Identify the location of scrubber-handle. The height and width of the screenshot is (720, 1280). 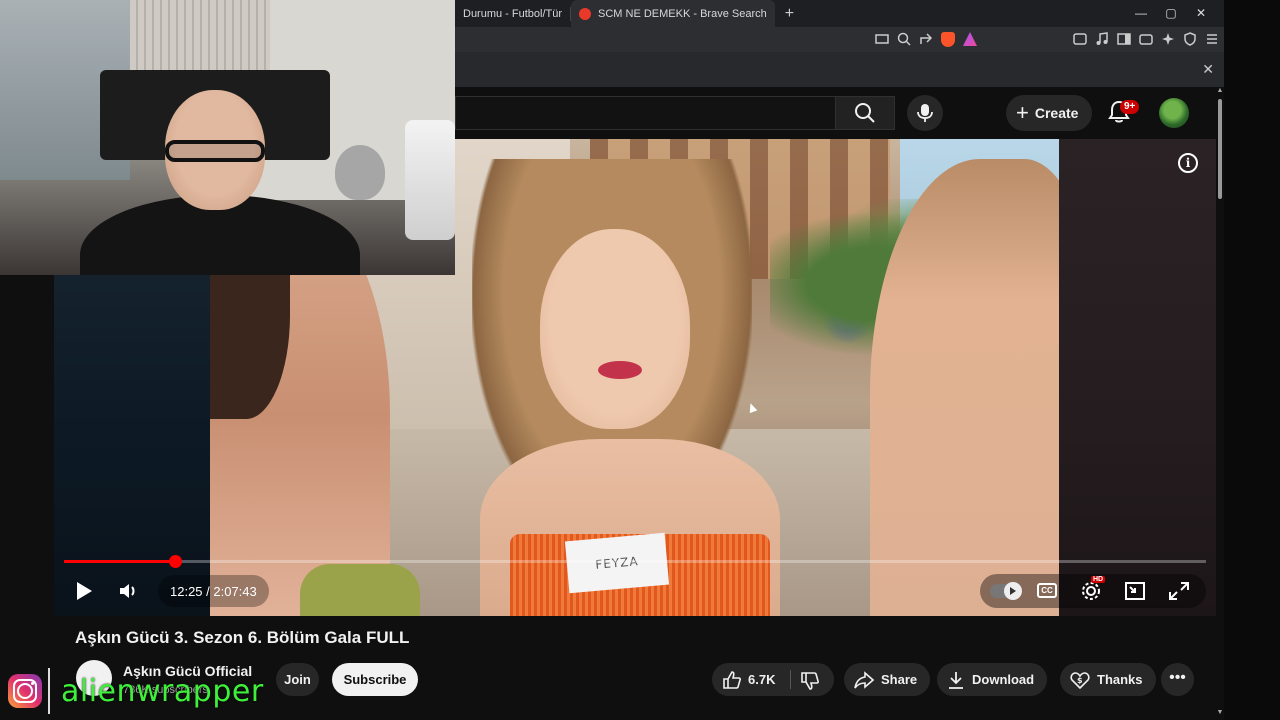
(175, 561).